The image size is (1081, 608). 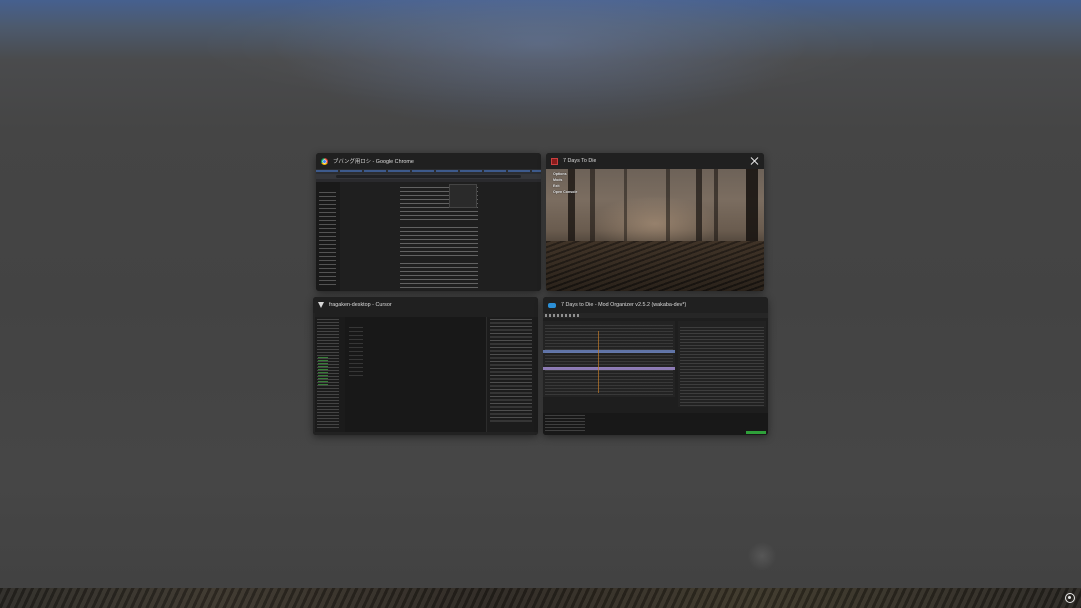 What do you see at coordinates (655, 230) in the screenshot?
I see `window-thumbnail-7-days-to-die: Options Mods Exit Open Console` at bounding box center [655, 230].